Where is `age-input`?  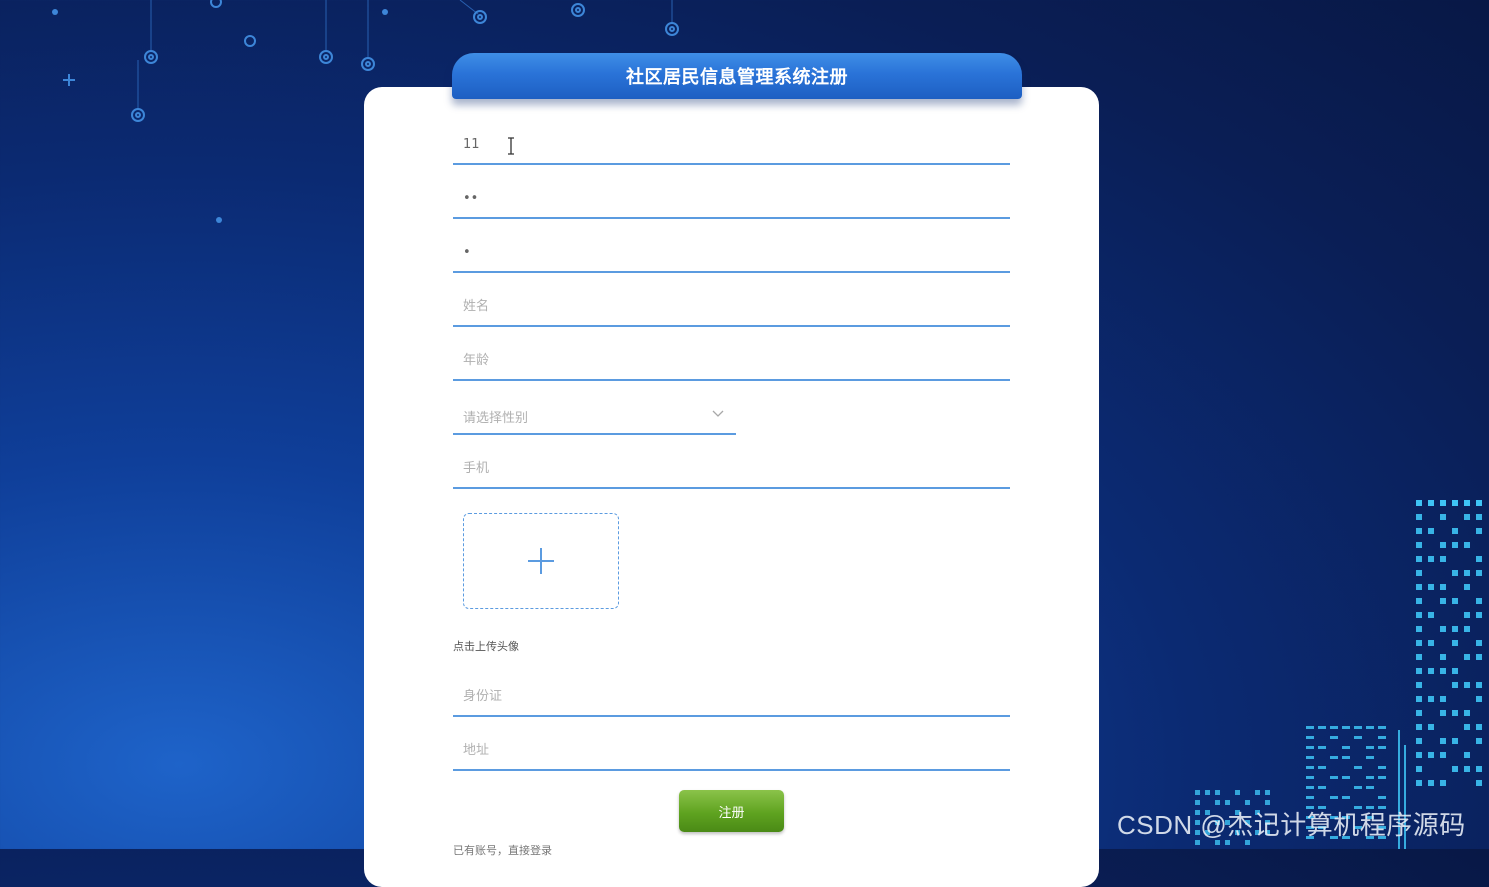 age-input is located at coordinates (731, 360).